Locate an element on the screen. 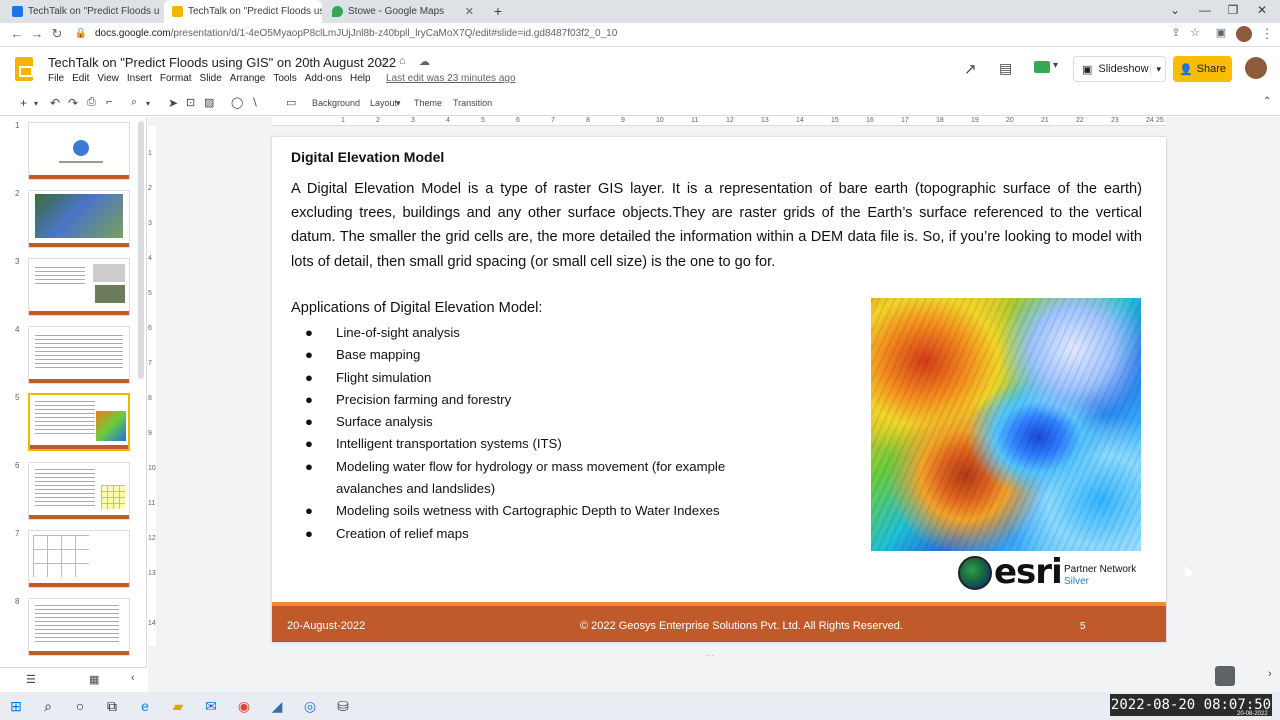 The width and height of the screenshot is (1280, 720). browser-tab-1: TechTalk on "Predict Floods u ✕ is located at coordinates (83, 11).